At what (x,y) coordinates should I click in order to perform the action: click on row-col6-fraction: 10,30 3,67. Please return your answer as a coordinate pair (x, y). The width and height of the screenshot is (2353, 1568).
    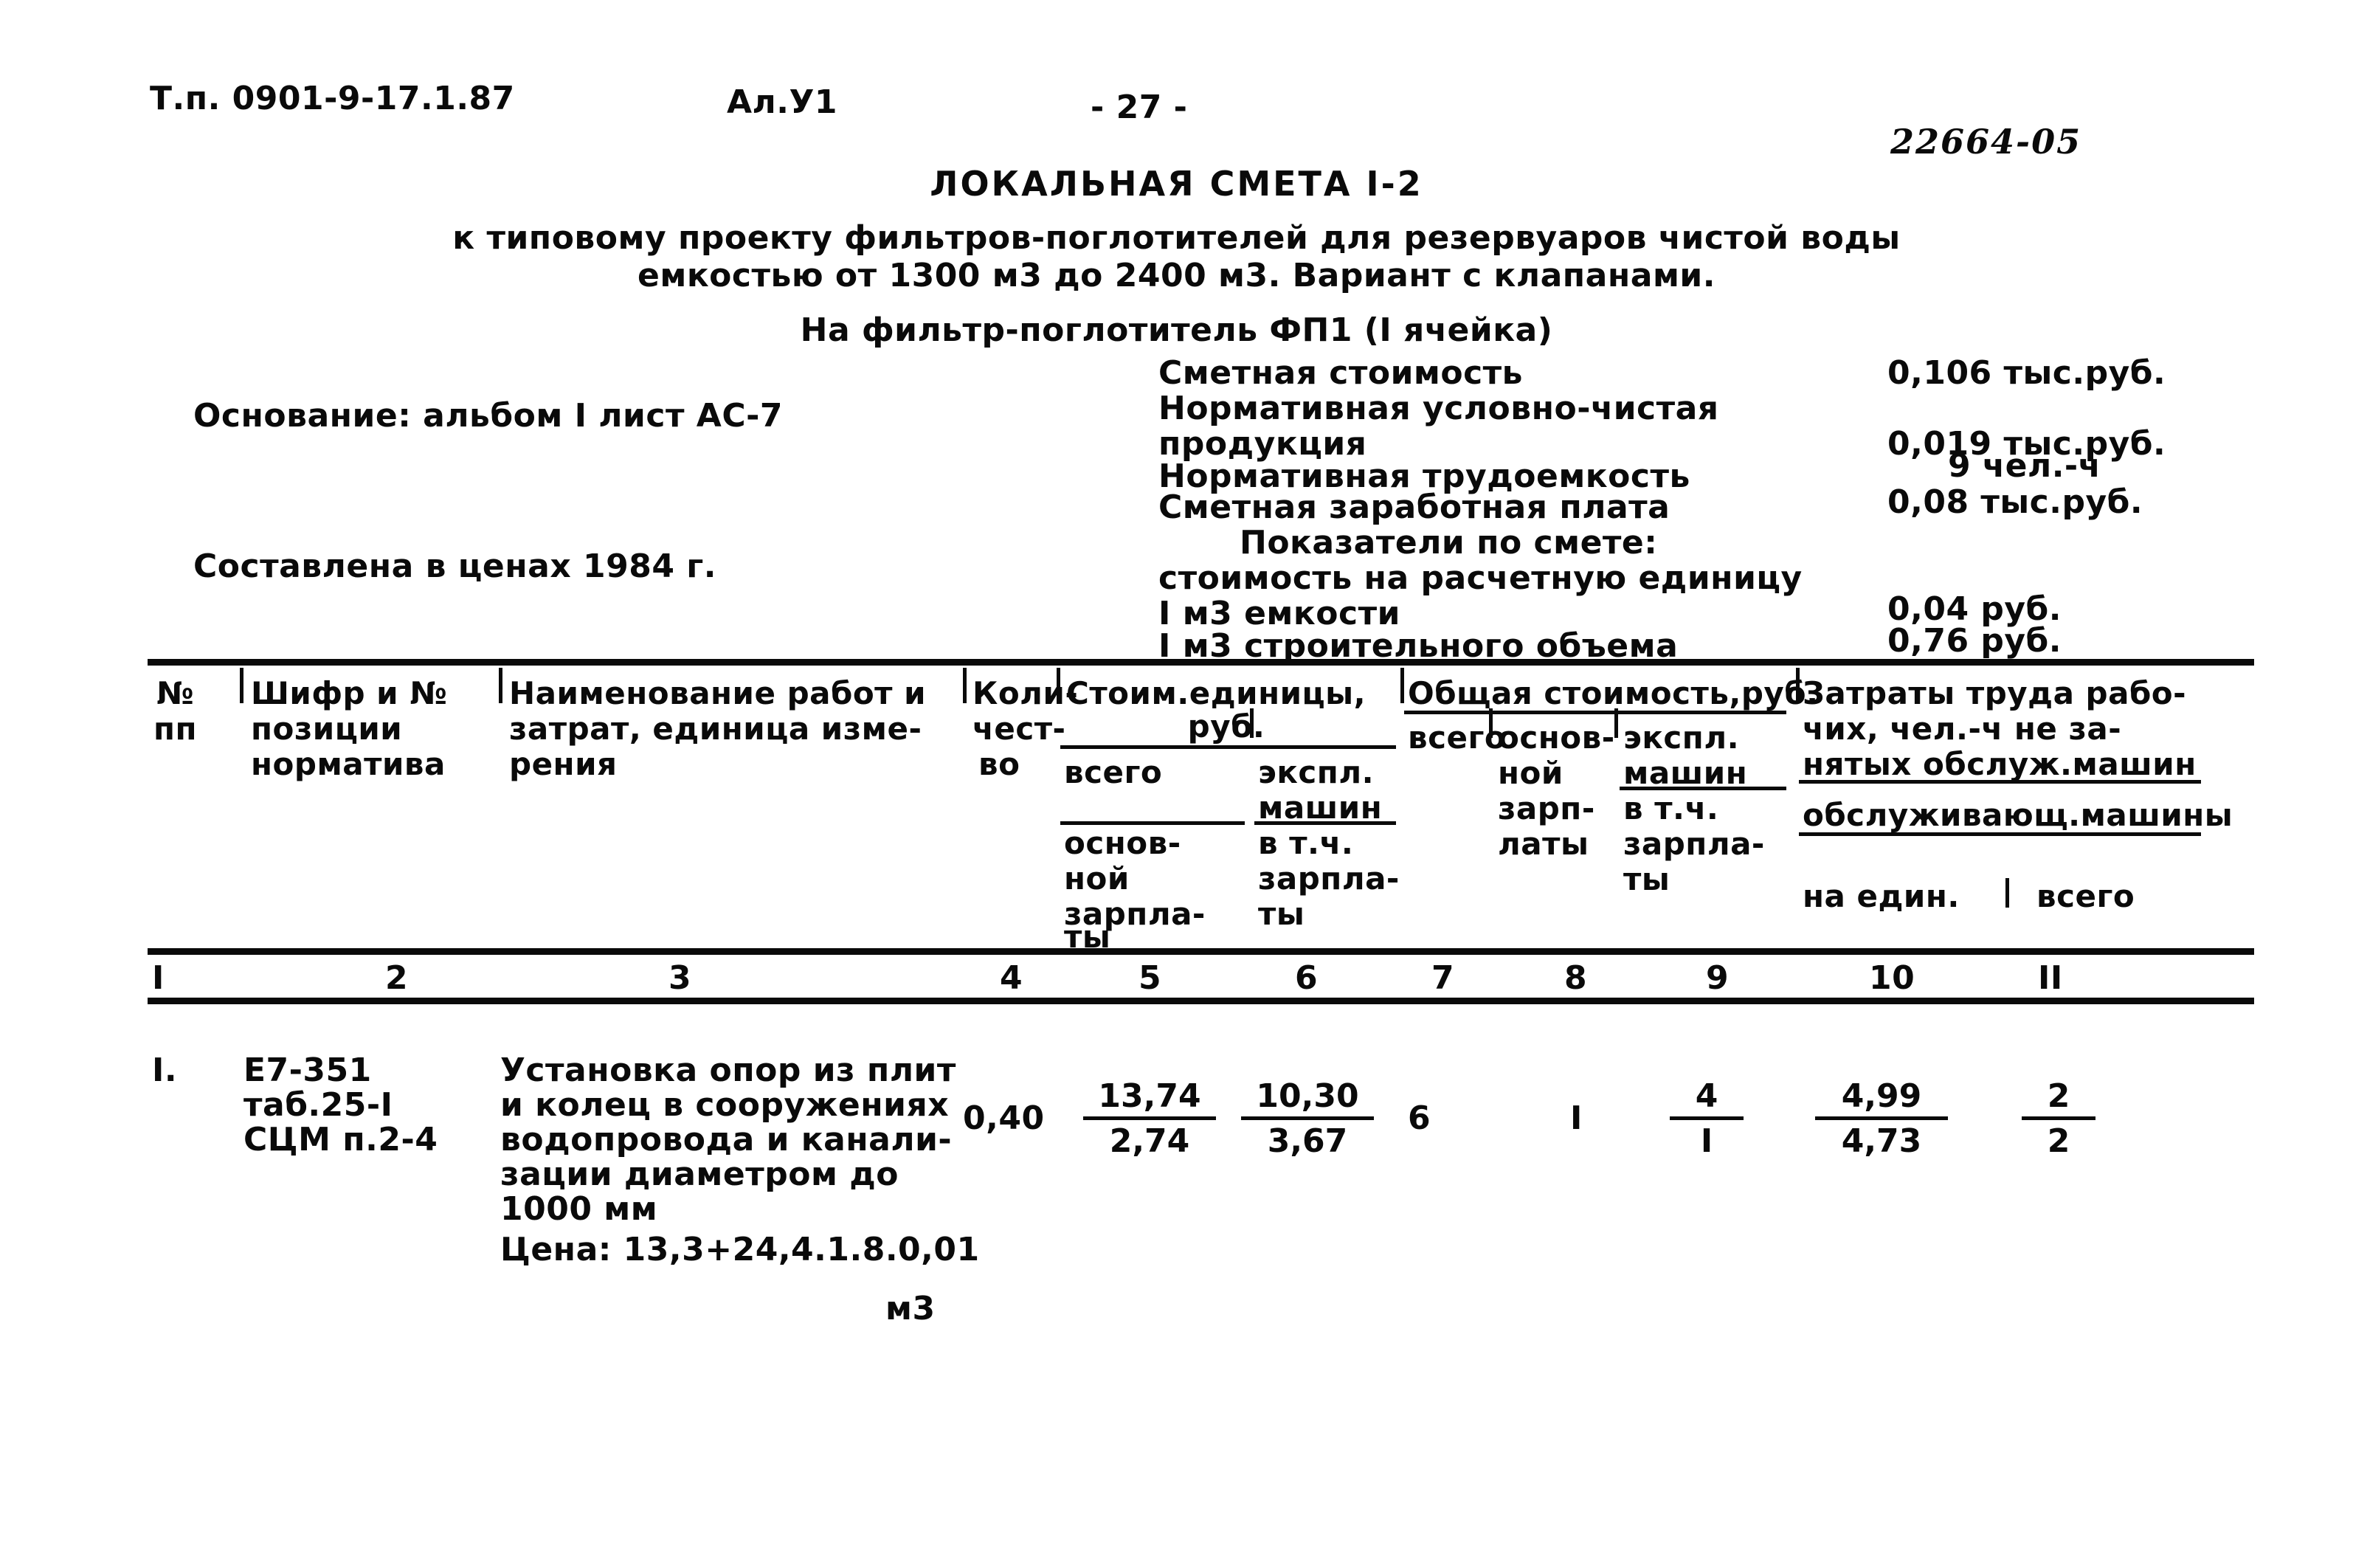
    Looking at the image, I should click on (1307, 1118).